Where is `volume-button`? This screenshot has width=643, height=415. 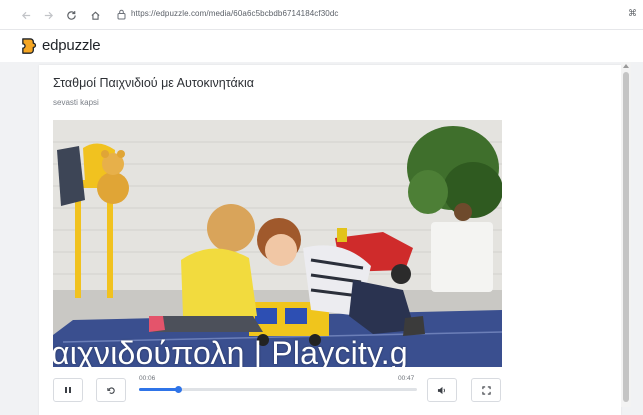
volume-button is located at coordinates (442, 390).